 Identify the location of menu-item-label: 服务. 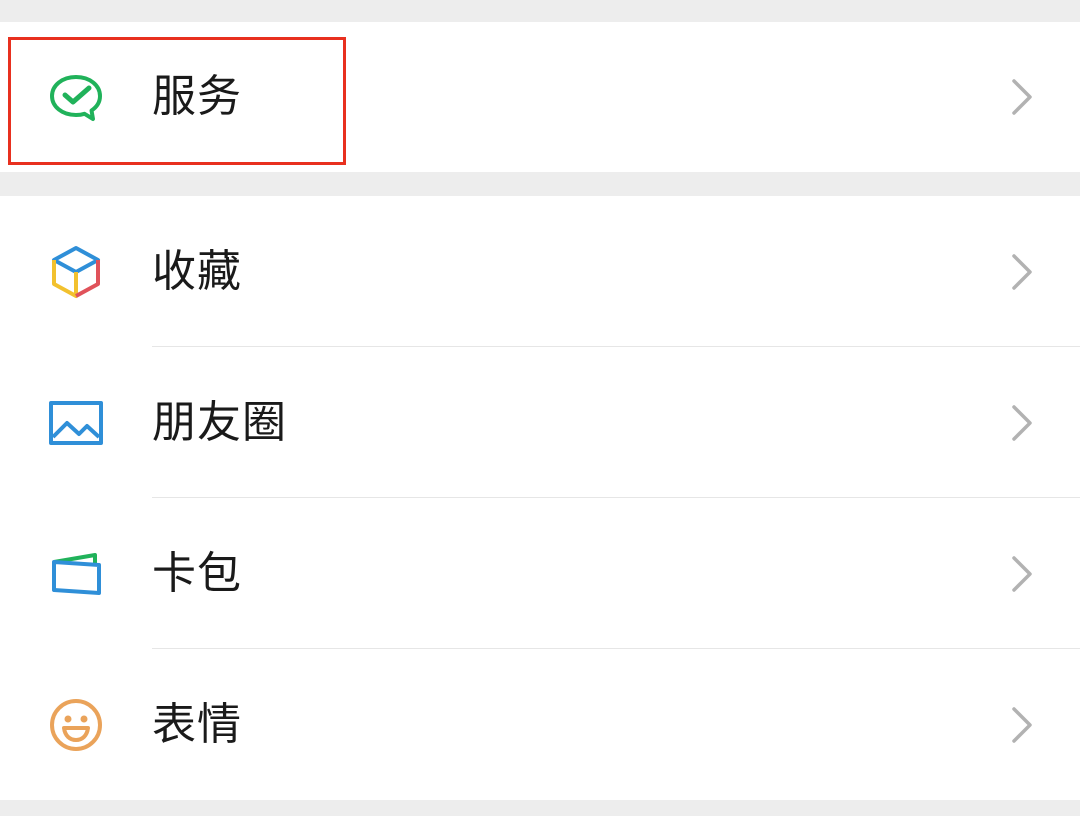
(197, 96).